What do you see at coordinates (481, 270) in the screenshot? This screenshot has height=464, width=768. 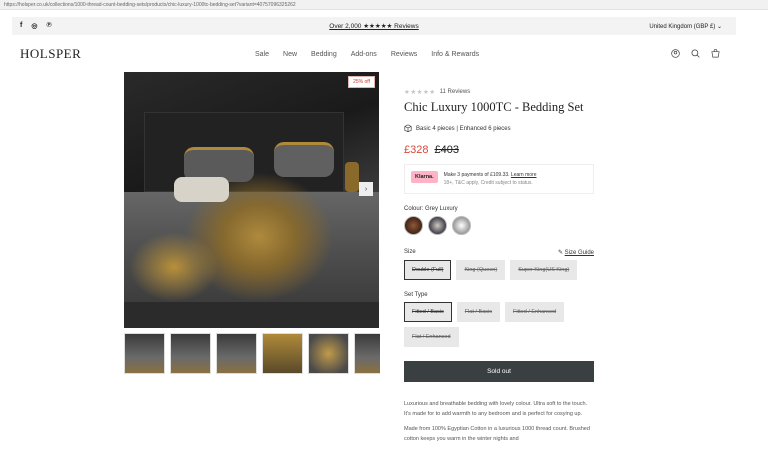 I see `size-option-king: King (Queen)` at bounding box center [481, 270].